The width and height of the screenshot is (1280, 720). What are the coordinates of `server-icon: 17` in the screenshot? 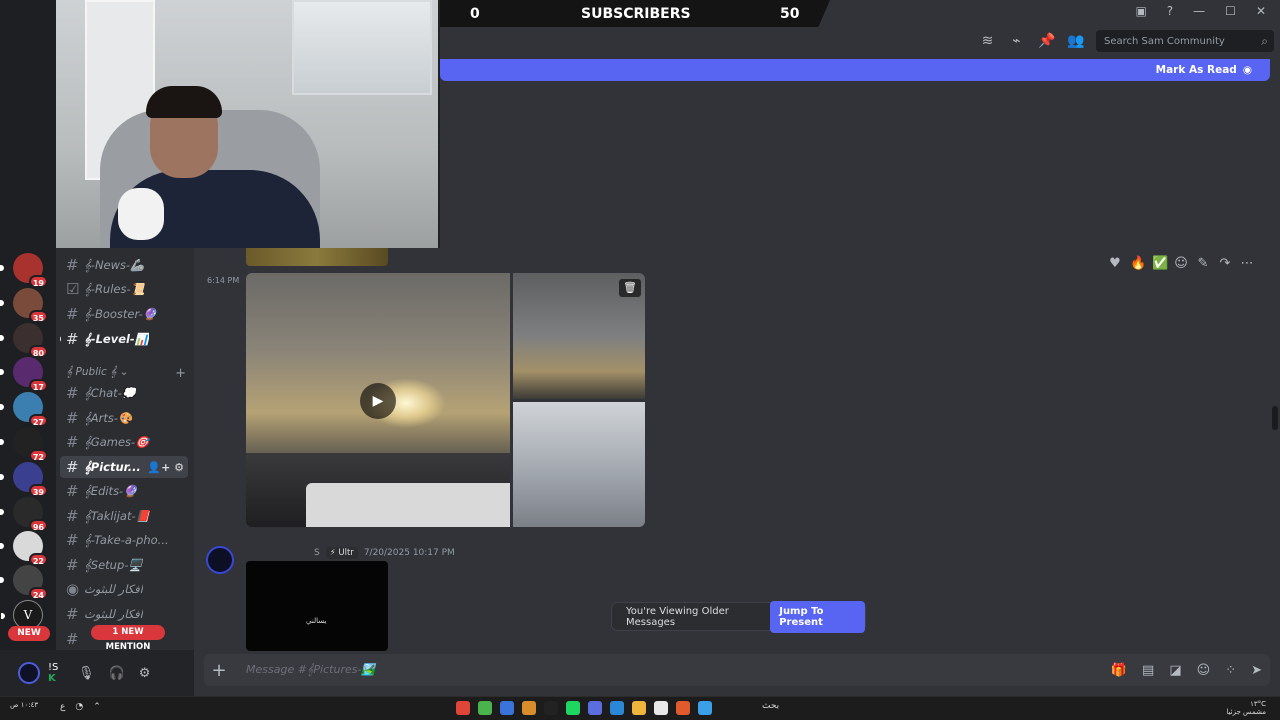 It's located at (24, 374).